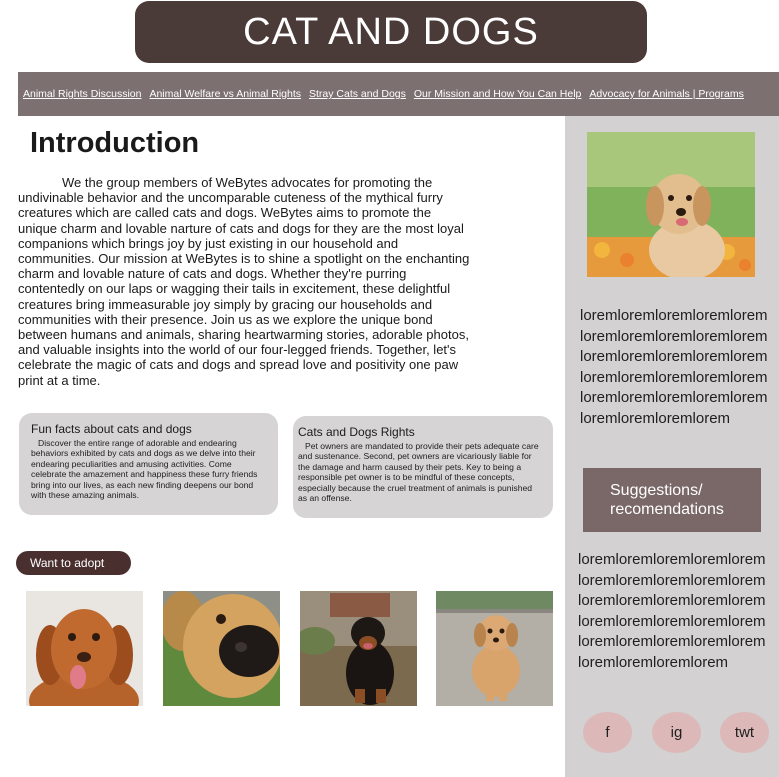  Describe the element at coordinates (498, 94) in the screenshot. I see `nav-link-mission: Our Mission and How You Can Help` at that location.